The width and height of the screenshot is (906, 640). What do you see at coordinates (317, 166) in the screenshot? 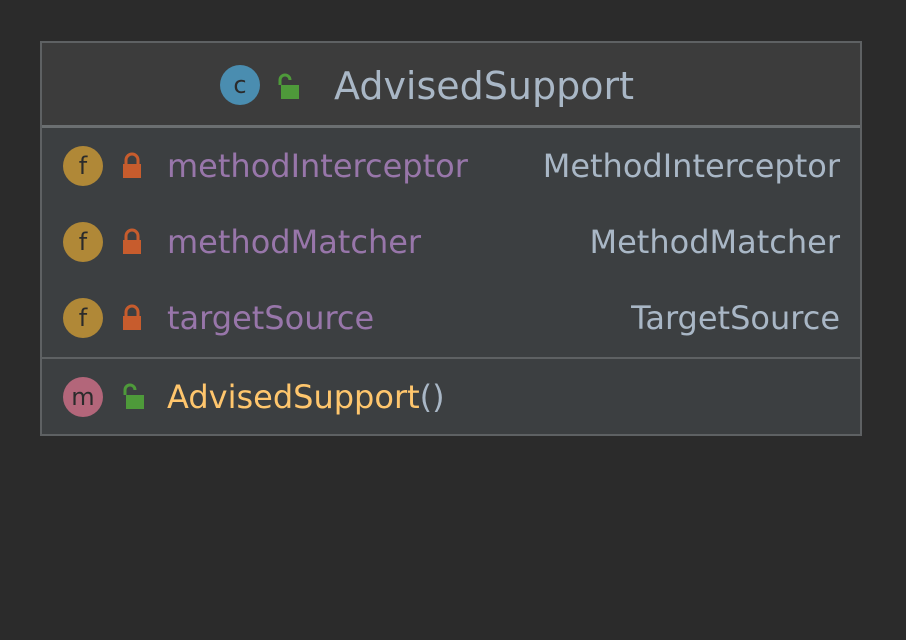
I see `field-name: methodInterceptor` at bounding box center [317, 166].